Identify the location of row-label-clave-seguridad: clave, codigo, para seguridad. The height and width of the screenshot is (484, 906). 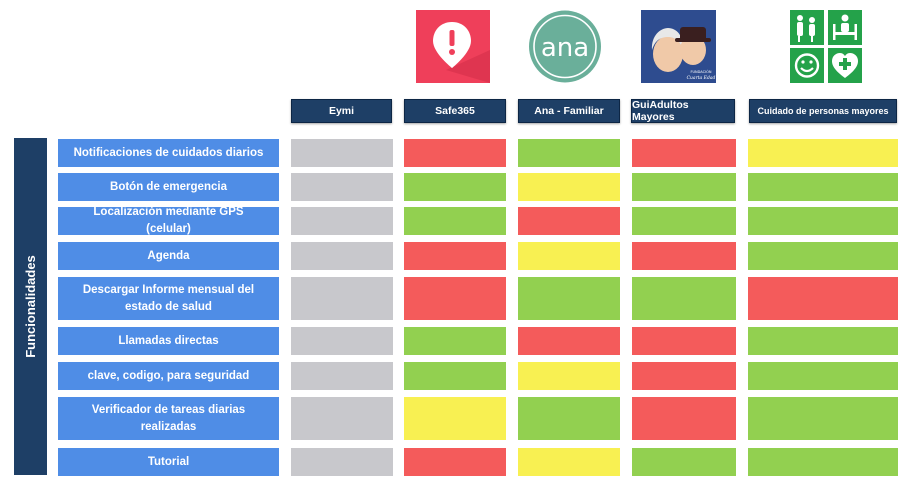
(168, 376).